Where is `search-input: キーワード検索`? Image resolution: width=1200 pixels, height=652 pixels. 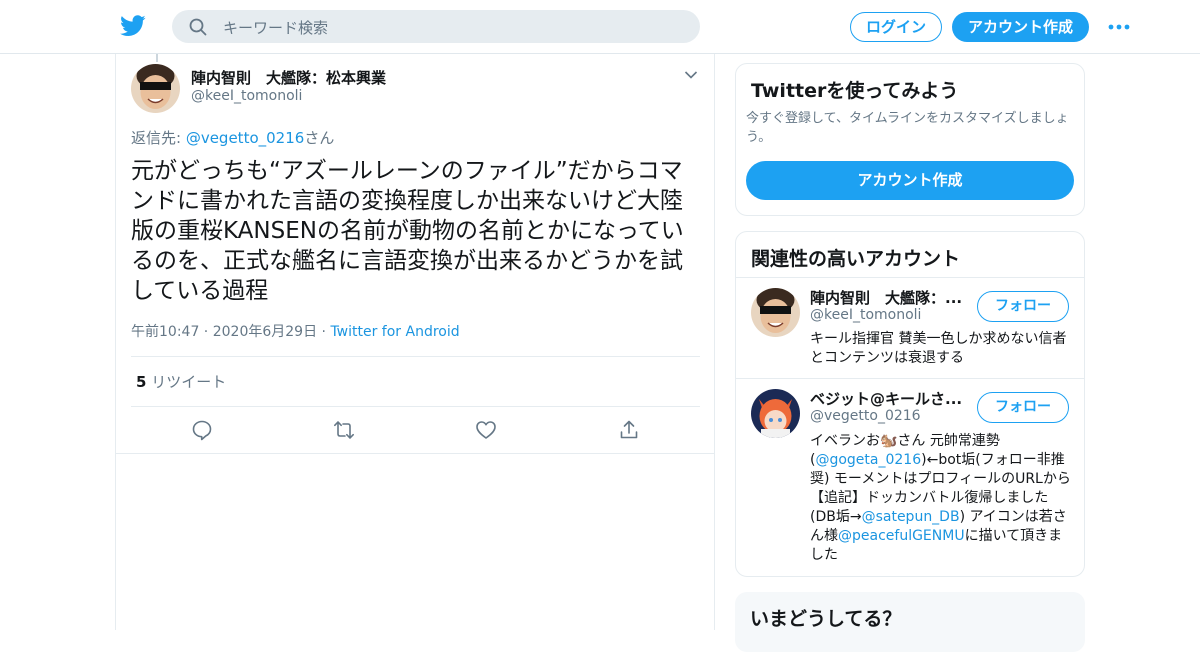
search-input: キーワード検索 is located at coordinates (275, 27).